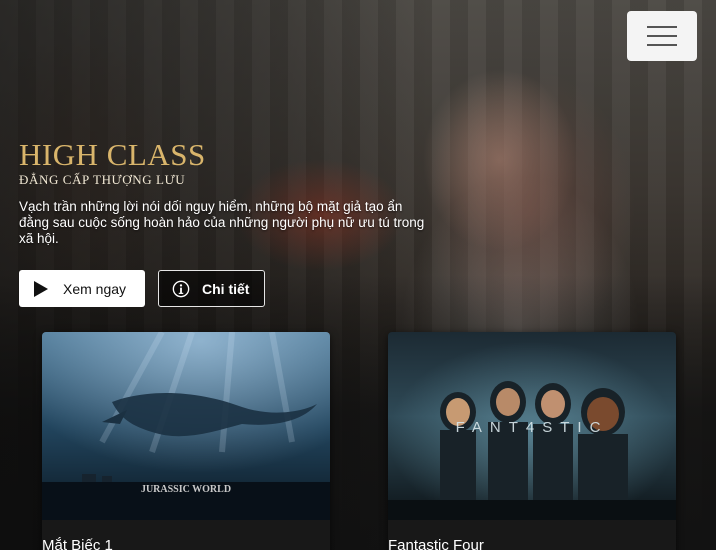 Image resolution: width=716 pixels, height=550 pixels. What do you see at coordinates (181, 288) in the screenshot?
I see `info-icon` at bounding box center [181, 288].